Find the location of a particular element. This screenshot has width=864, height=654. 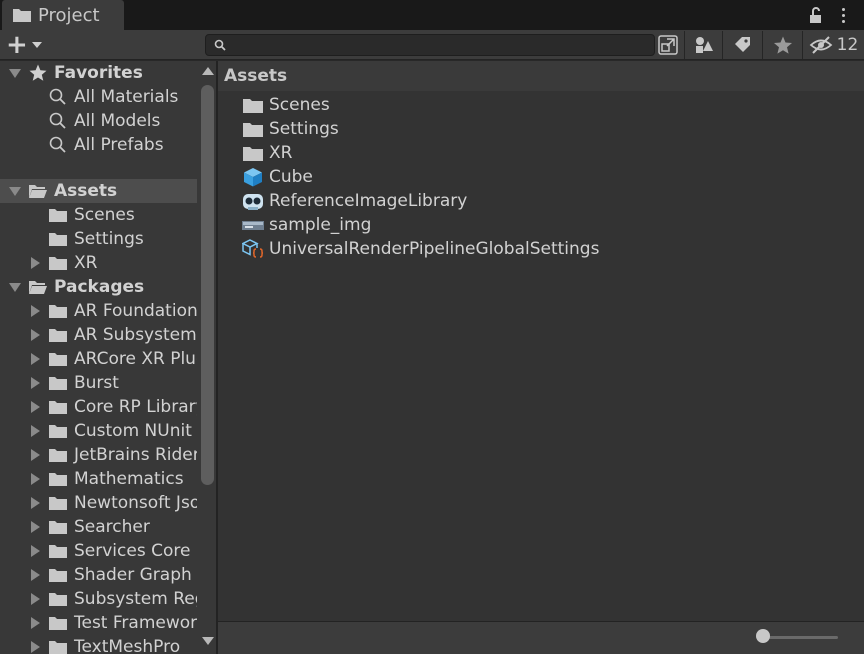

tree-item-package: JetBrains Rider Editor is located at coordinates (98, 455).